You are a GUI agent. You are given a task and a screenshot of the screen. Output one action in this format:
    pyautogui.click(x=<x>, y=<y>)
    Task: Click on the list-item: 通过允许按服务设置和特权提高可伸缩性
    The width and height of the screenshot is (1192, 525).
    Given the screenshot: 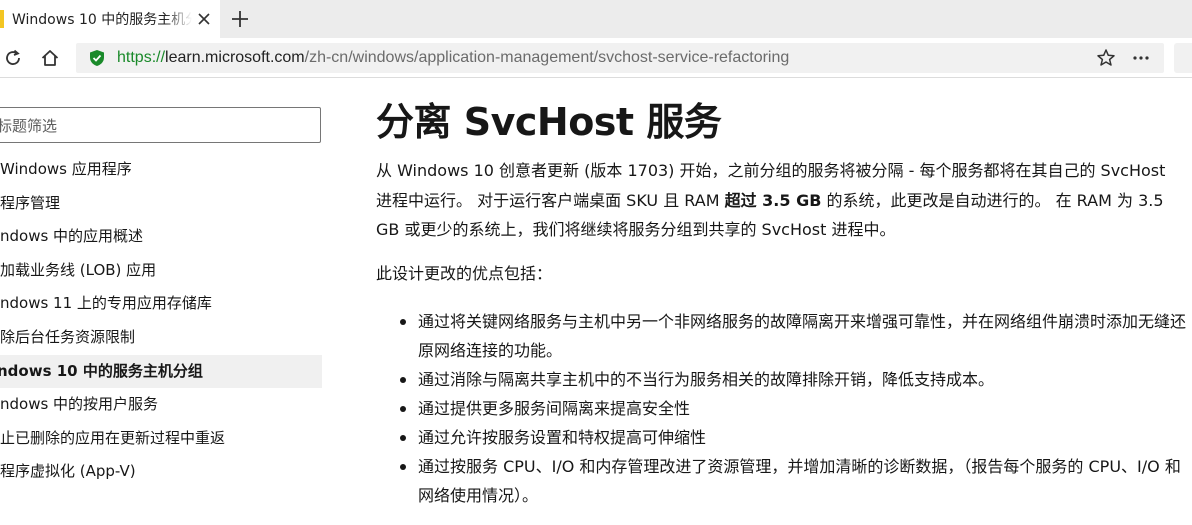 What is the action you would take?
    pyautogui.click(x=781, y=437)
    